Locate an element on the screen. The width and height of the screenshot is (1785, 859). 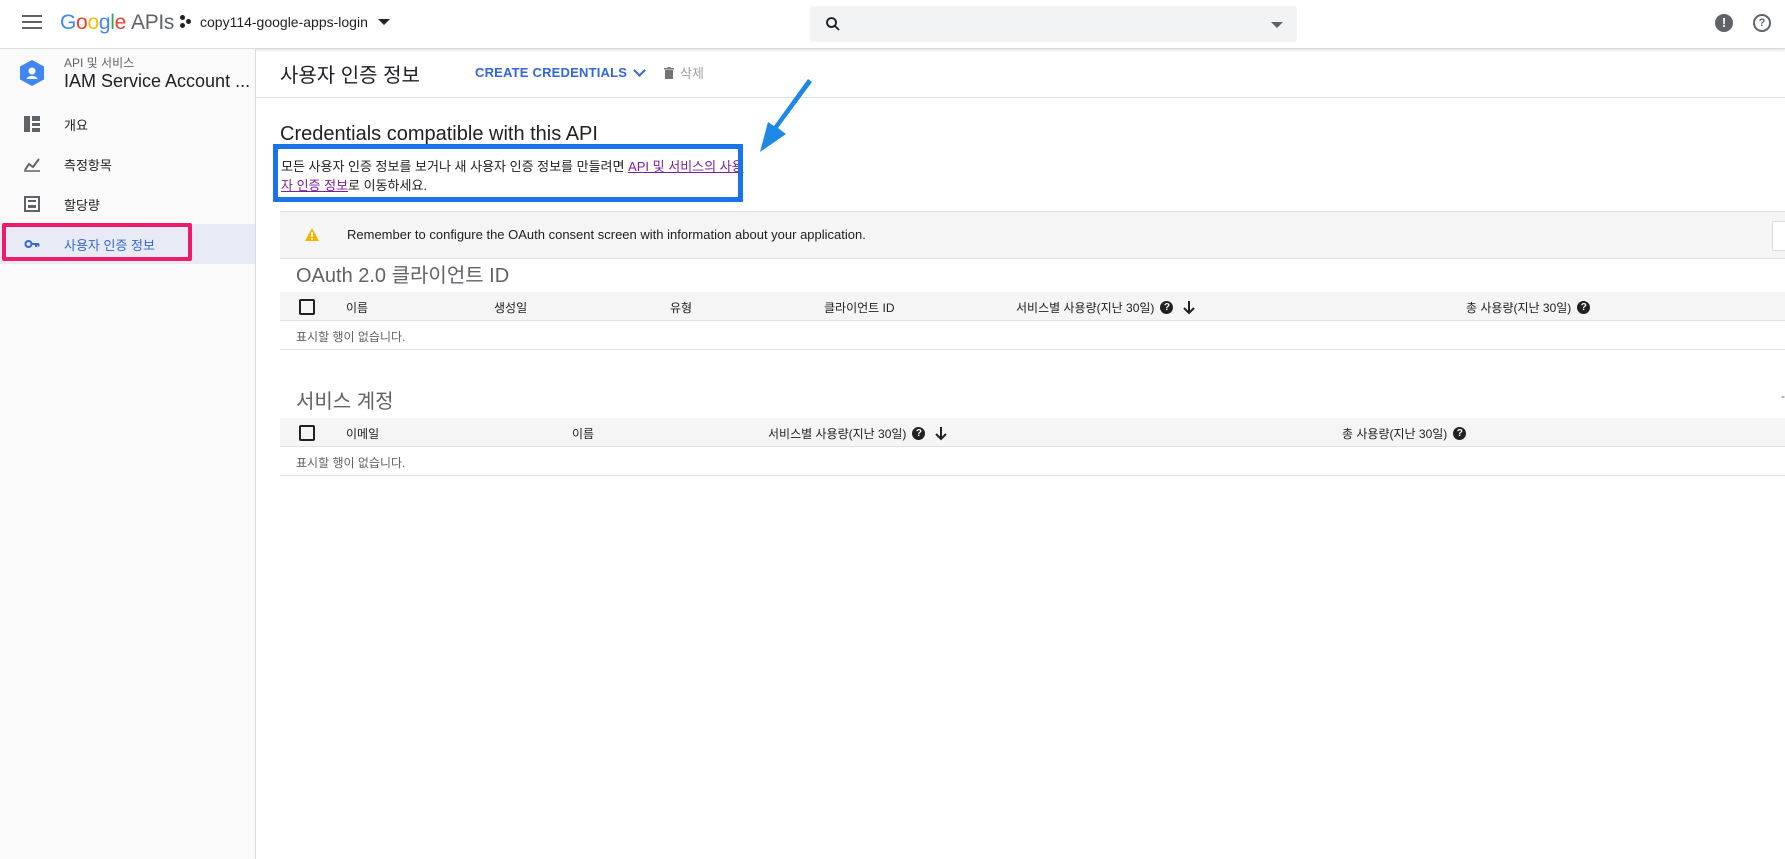
page-toolbar: 사용자 인증 정보 CREATE CREDENTIALS 삭제 is located at coordinates (1020, 73).